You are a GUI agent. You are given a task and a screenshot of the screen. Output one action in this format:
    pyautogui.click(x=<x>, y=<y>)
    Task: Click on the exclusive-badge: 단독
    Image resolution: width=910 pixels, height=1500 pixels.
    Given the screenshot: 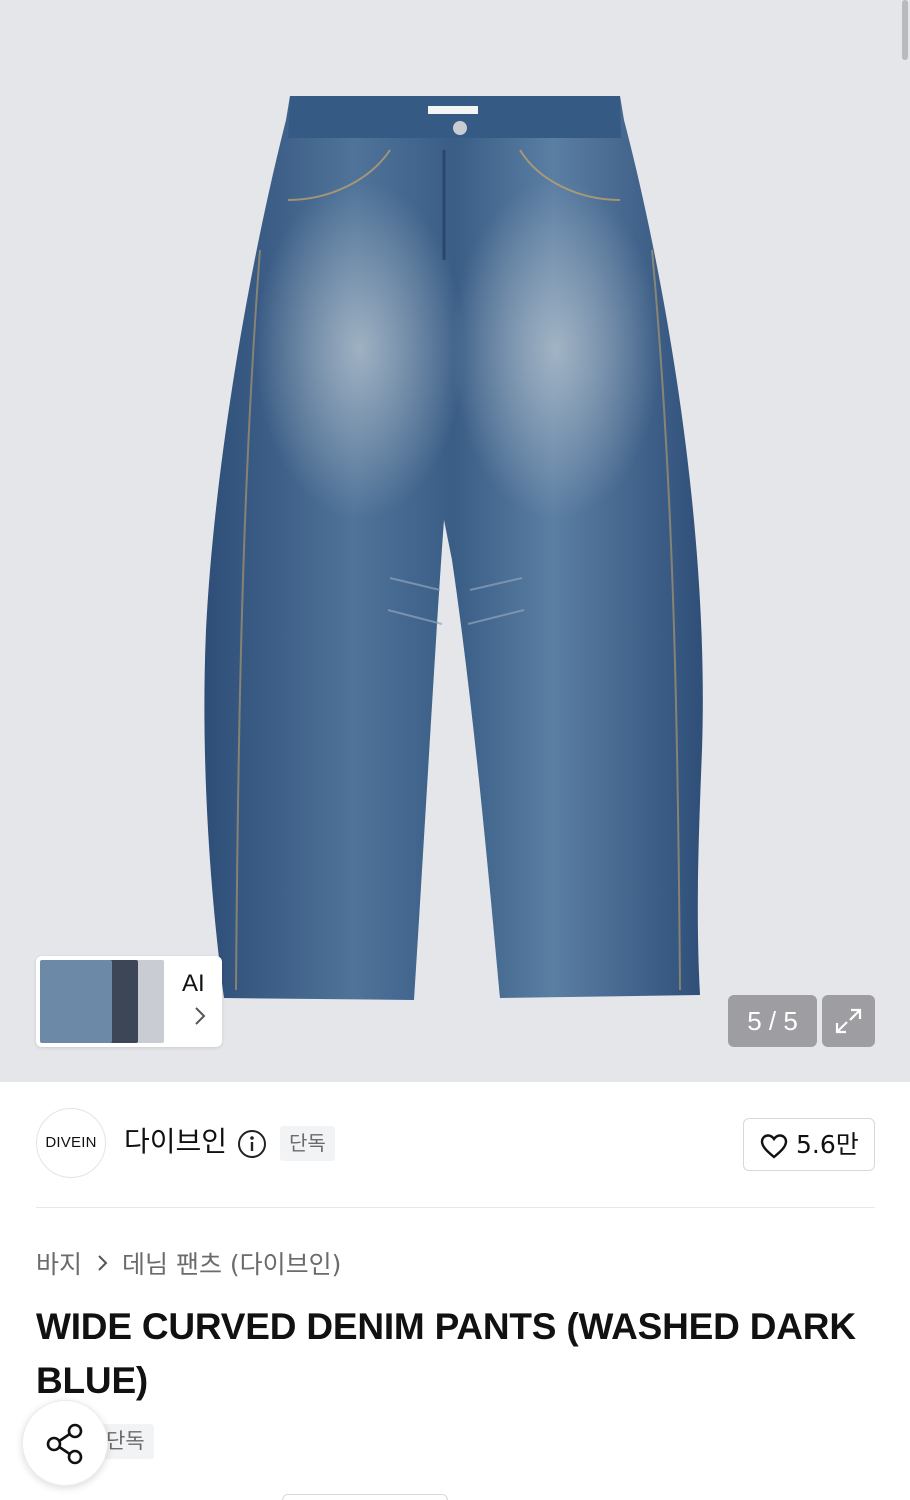 What is the action you would take?
    pyautogui.click(x=307, y=1143)
    